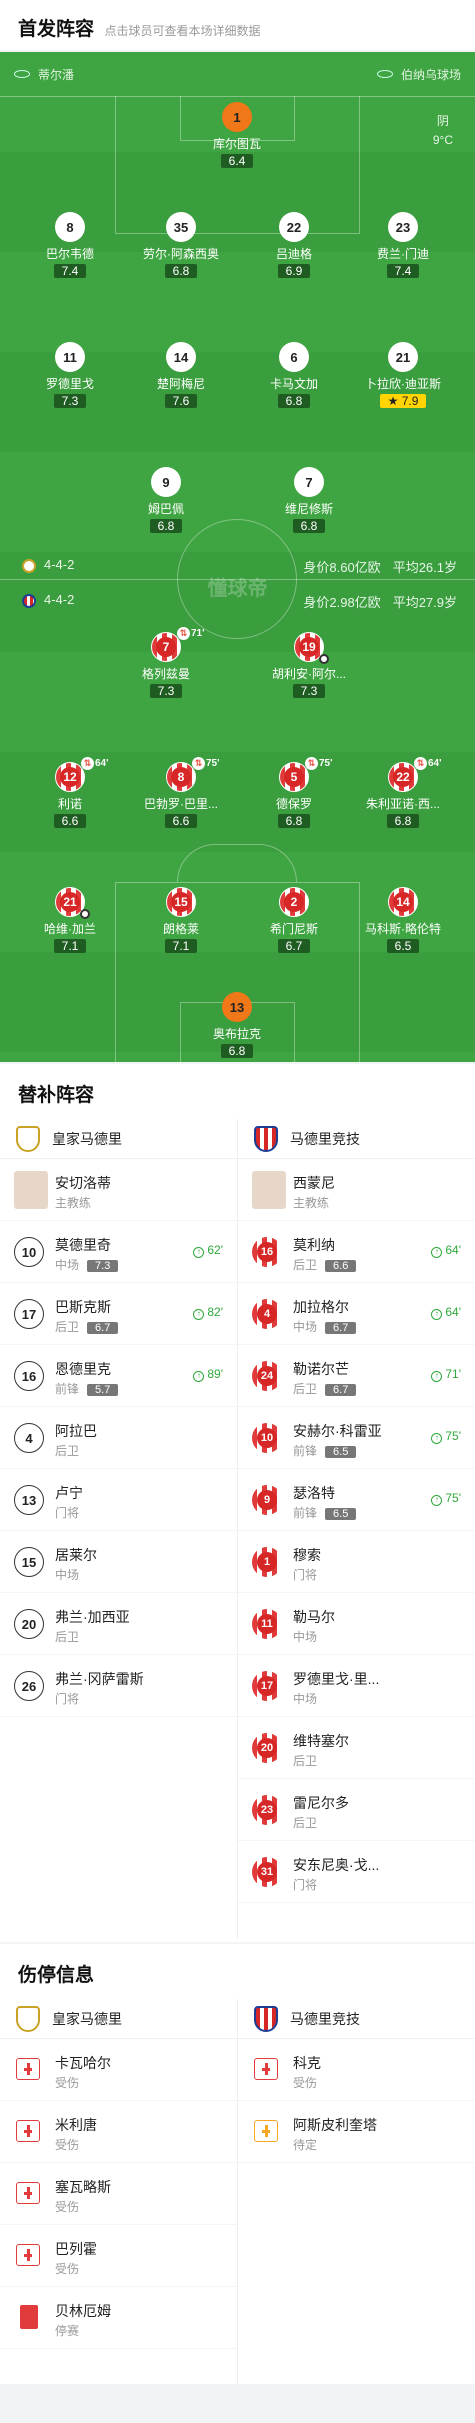 The image size is (475, 2423). Describe the element at coordinates (181, 227) in the screenshot. I see `player-number: 35` at that location.